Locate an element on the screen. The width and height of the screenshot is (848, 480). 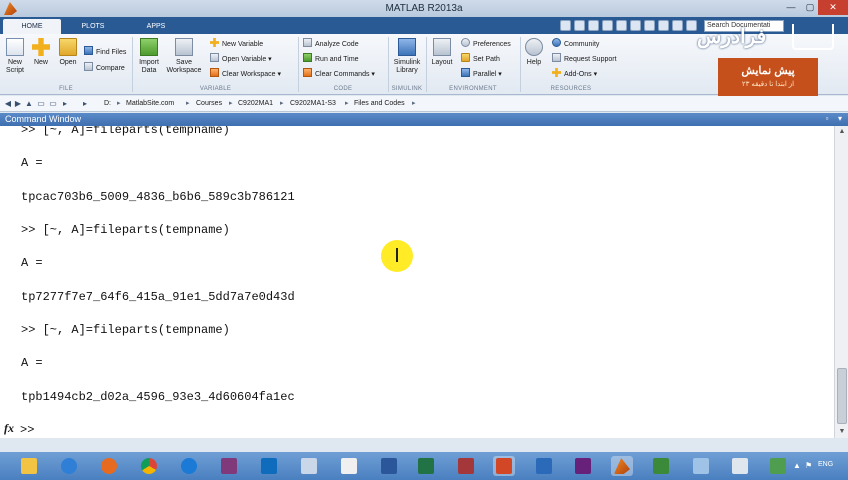
tab-home: HOME is located at coordinates (32, 26).